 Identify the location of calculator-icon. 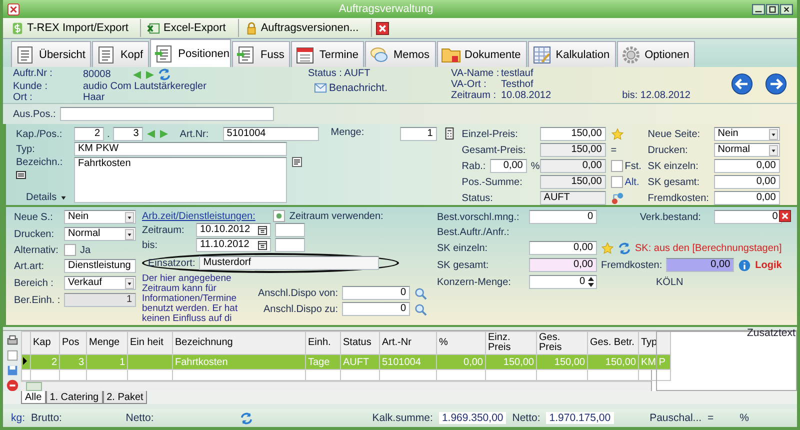
(449, 133).